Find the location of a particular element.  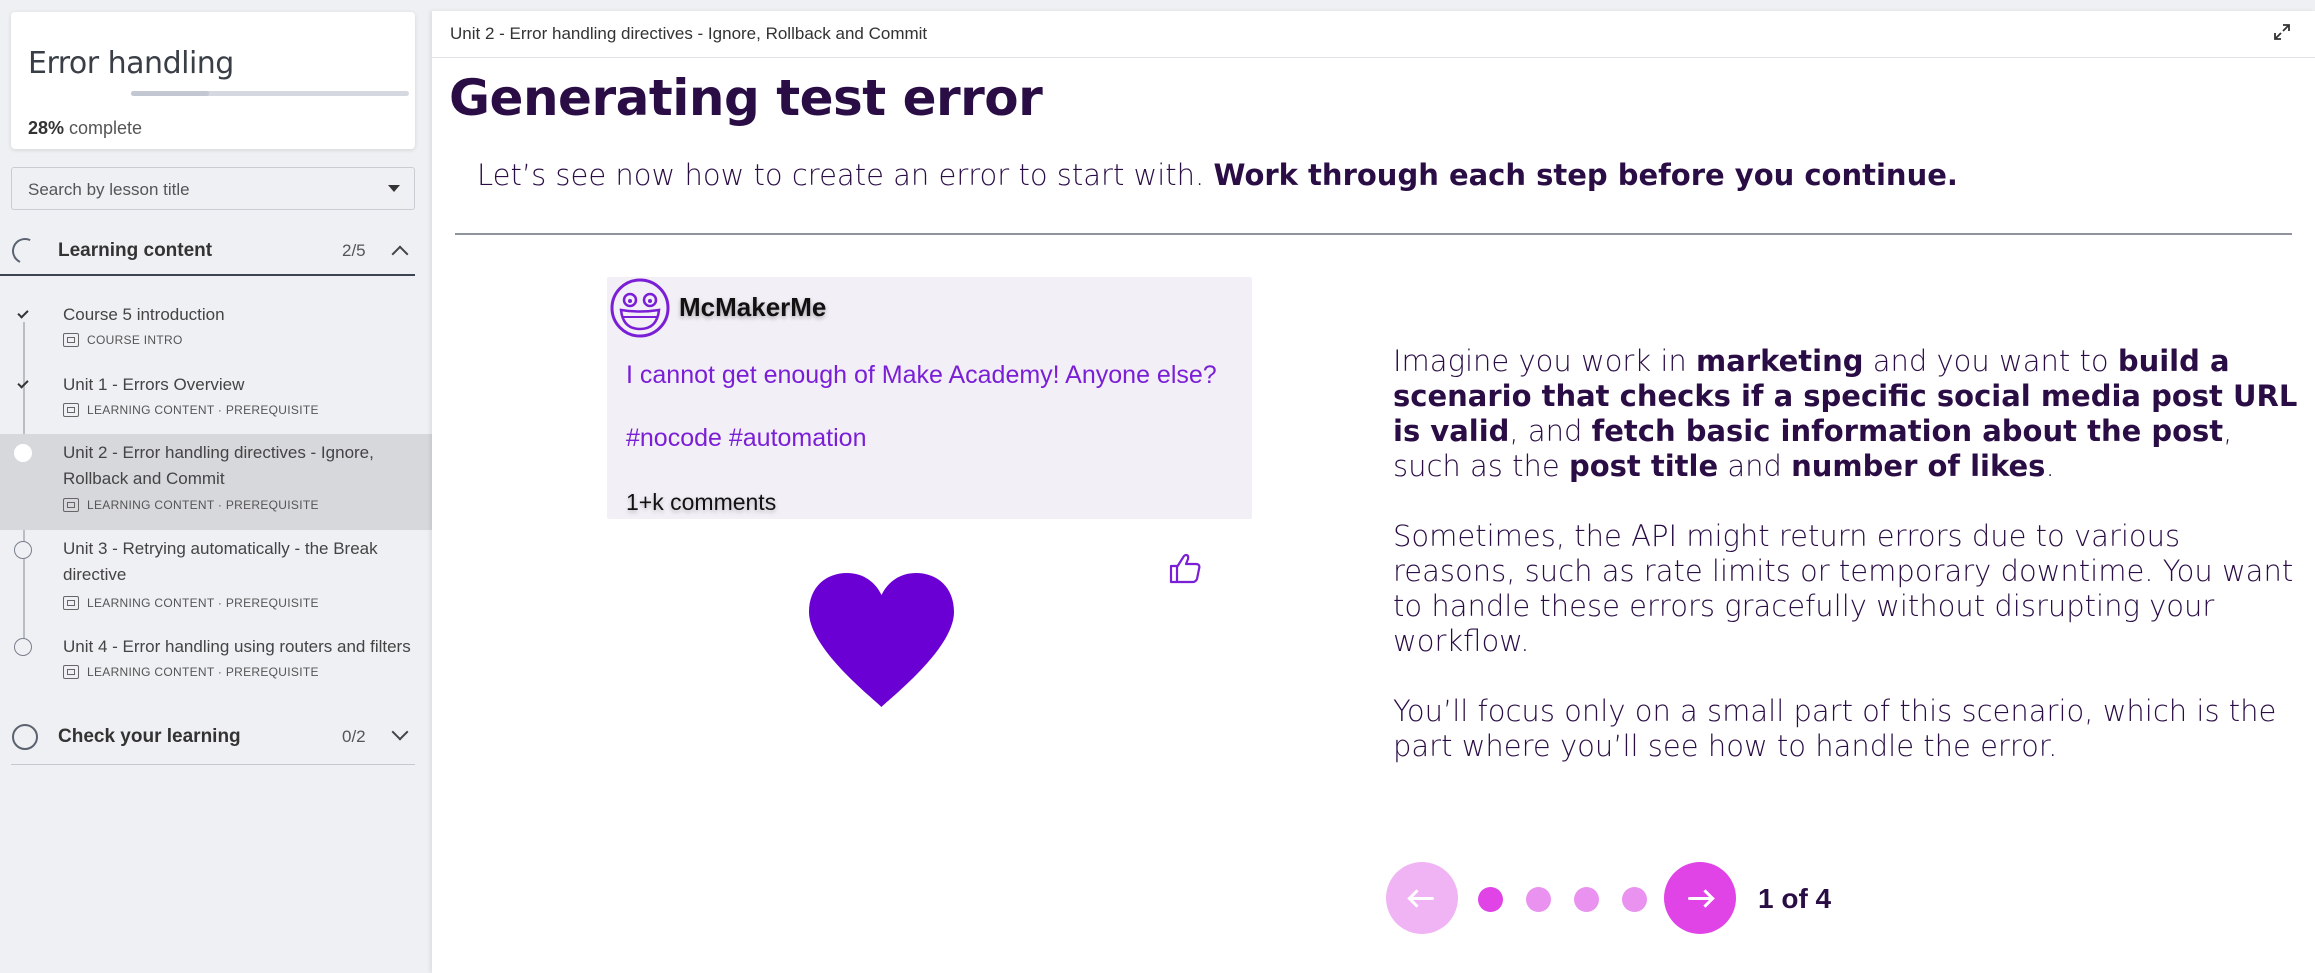

description-run: marketing is located at coordinates (1780, 361).